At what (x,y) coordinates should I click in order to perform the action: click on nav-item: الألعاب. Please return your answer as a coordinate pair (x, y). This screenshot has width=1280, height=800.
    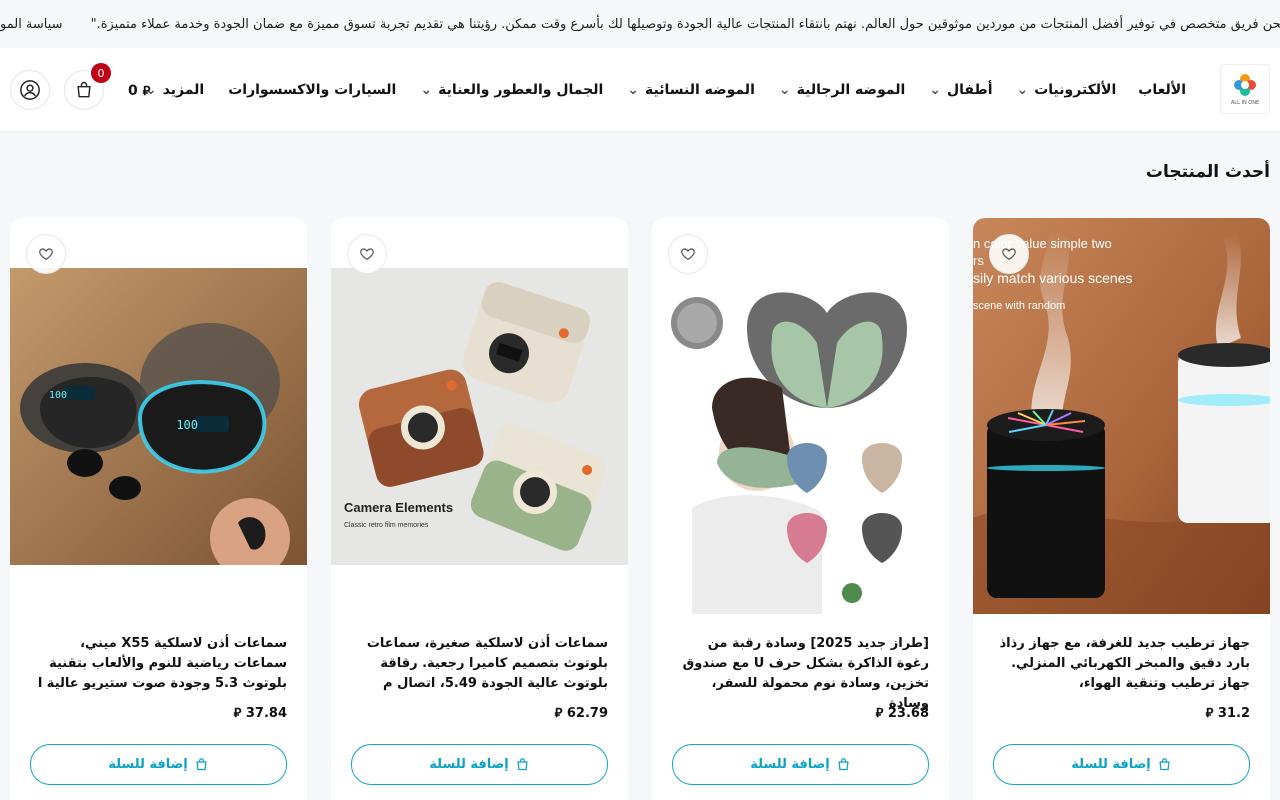
    Looking at the image, I should click on (1162, 90).